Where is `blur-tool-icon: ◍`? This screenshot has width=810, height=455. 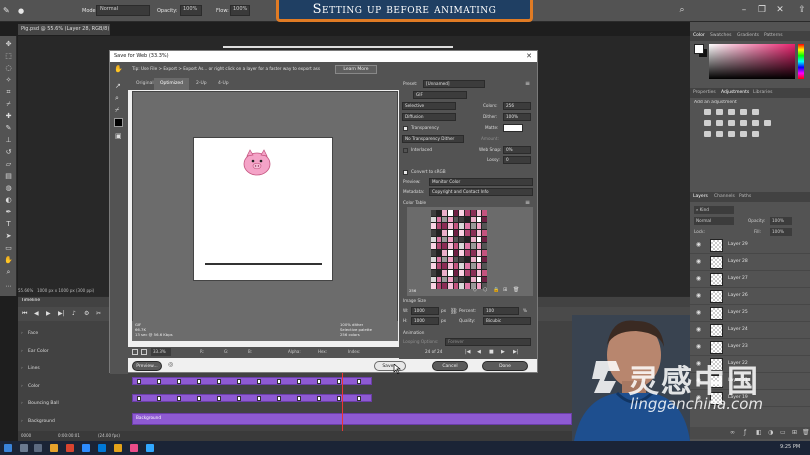
blur-tool-icon: ◍ is located at coordinates (8, 188).